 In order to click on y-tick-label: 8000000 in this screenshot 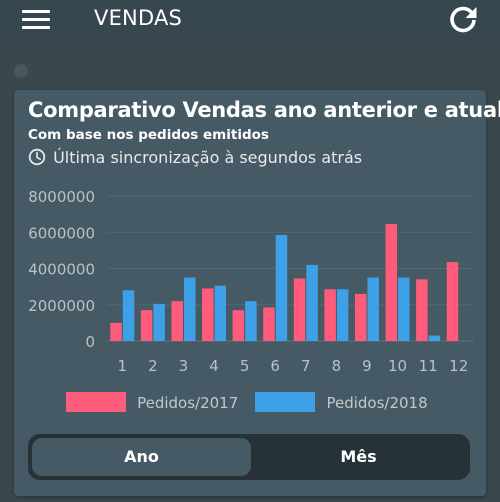, I will do `click(61, 197)`.